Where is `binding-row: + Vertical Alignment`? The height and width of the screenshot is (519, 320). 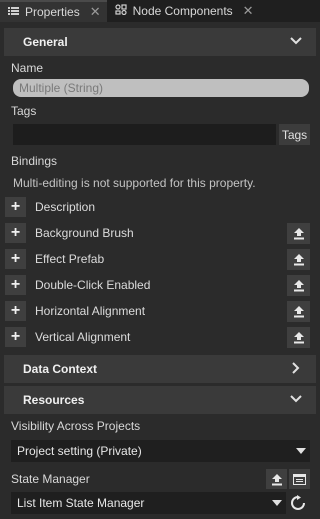
binding-row: + Vertical Alignment is located at coordinates (160, 337).